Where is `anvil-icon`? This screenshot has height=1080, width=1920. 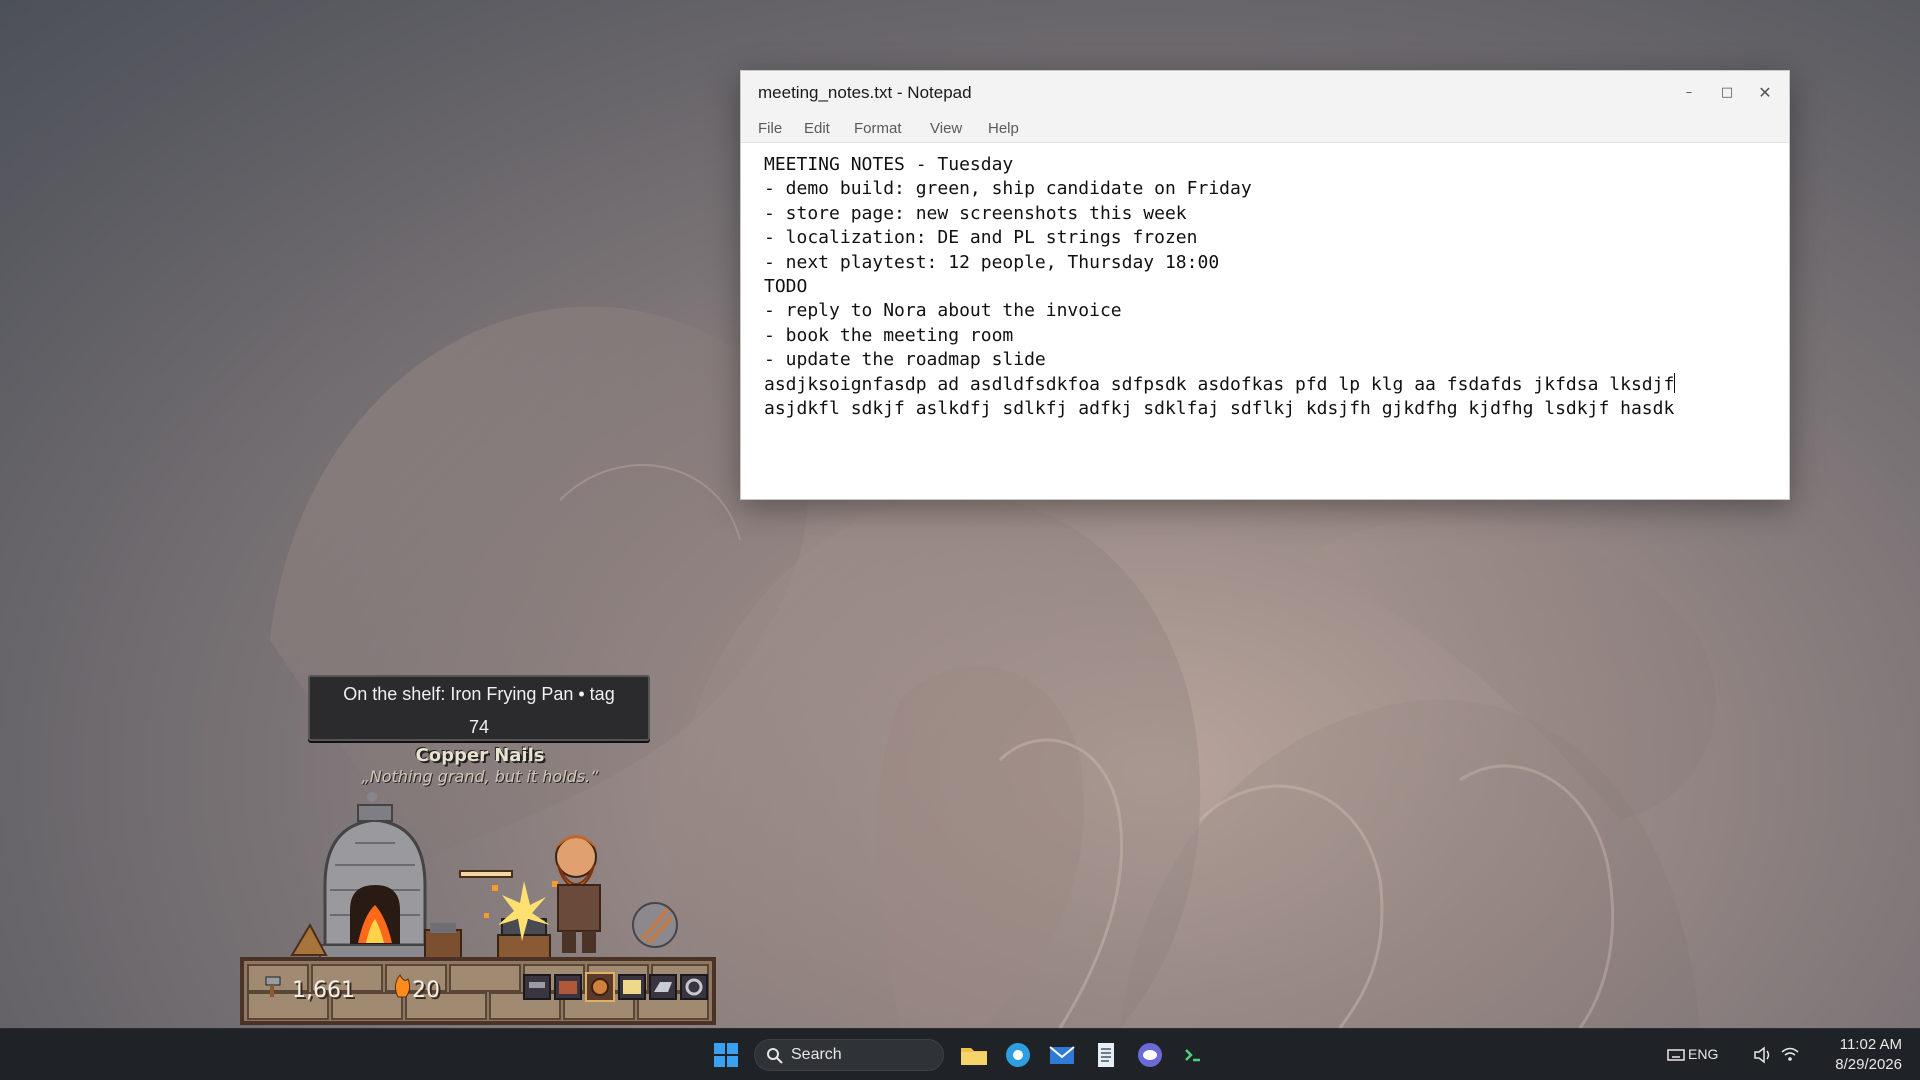
anvil-icon is located at coordinates (537, 987).